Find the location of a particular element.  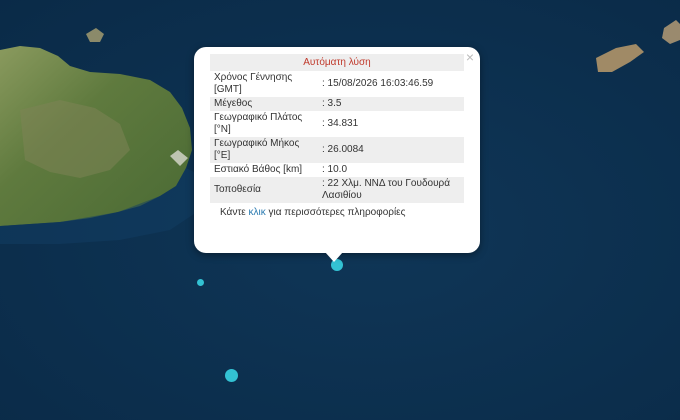

depth-value: : 10.0 is located at coordinates (335, 169).